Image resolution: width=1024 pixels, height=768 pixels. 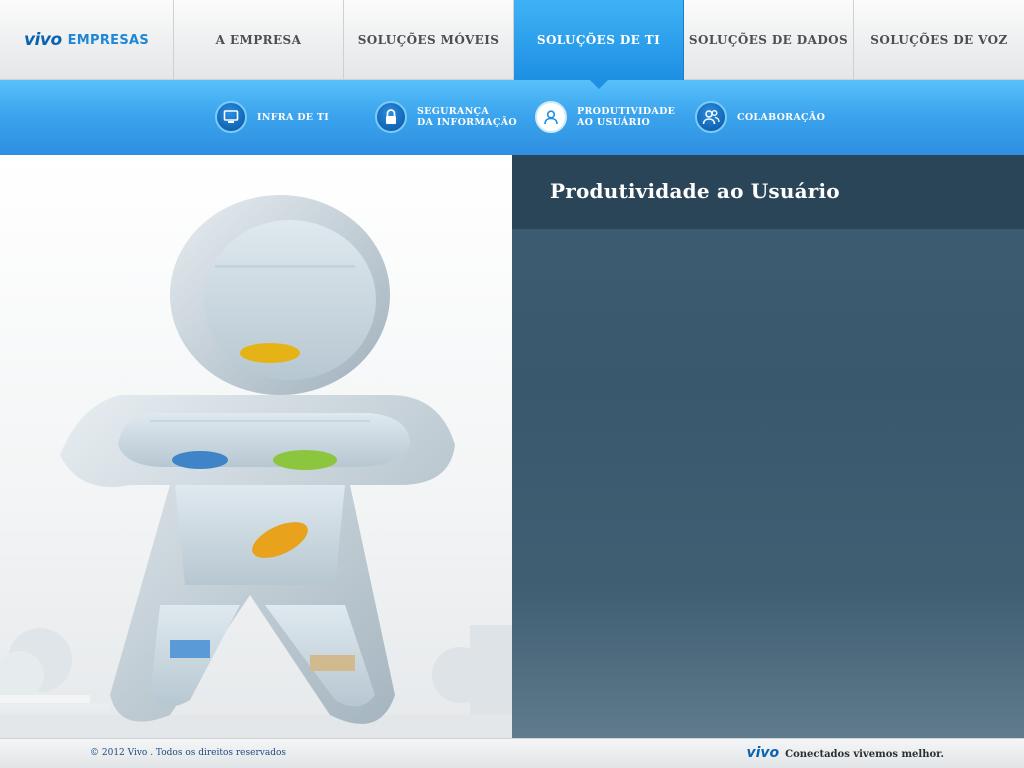 What do you see at coordinates (626, 111) in the screenshot?
I see `subnav-label-line1: PRODUTIVIDADE` at bounding box center [626, 111].